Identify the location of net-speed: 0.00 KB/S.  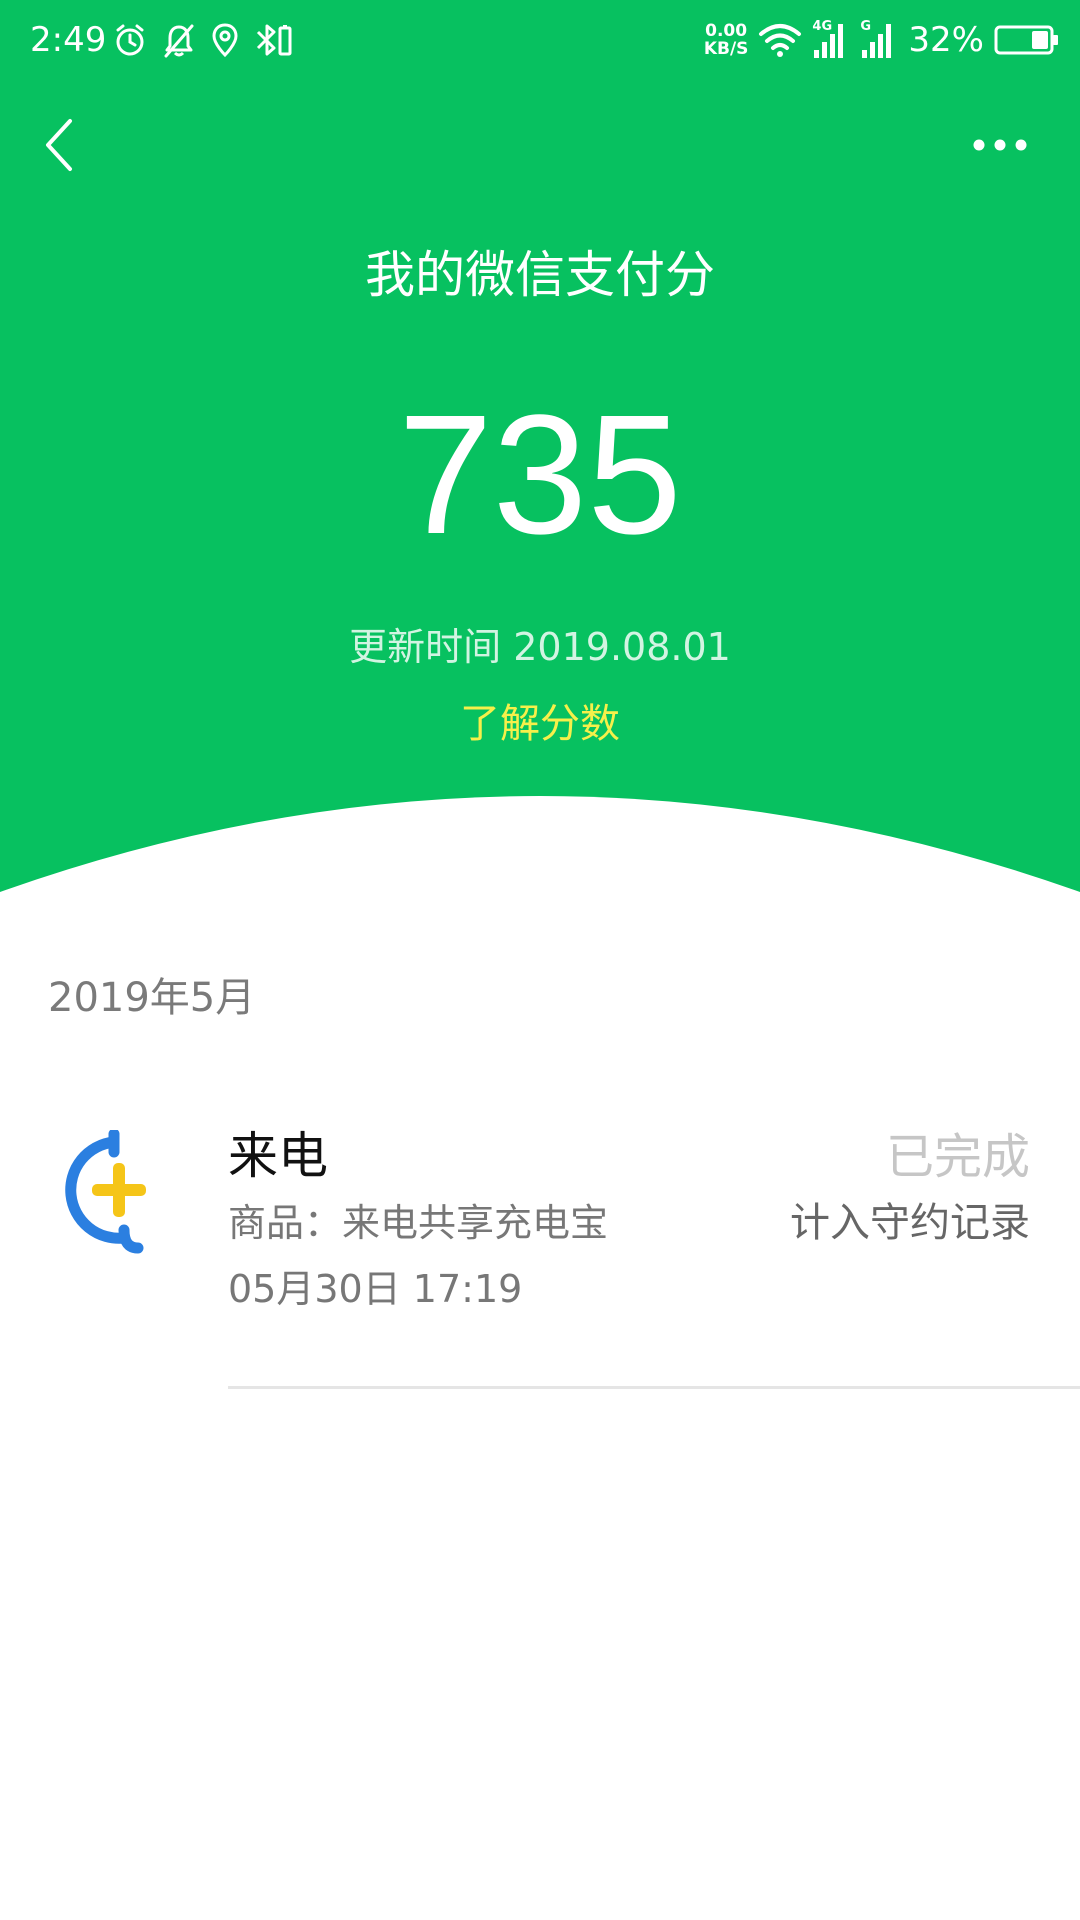
(726, 40).